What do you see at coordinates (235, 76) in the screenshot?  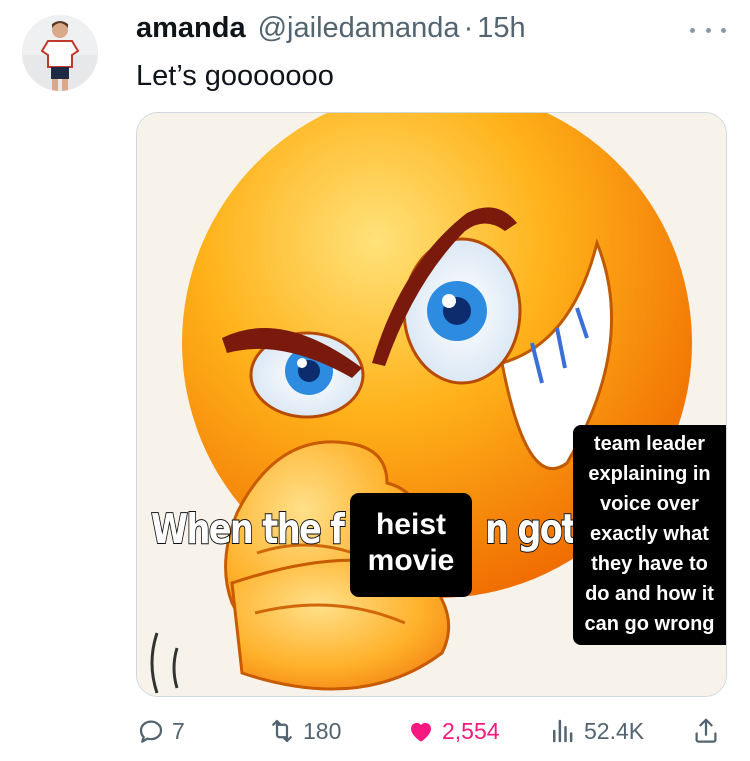 I see `tweet-text: Let’s gooooooo` at bounding box center [235, 76].